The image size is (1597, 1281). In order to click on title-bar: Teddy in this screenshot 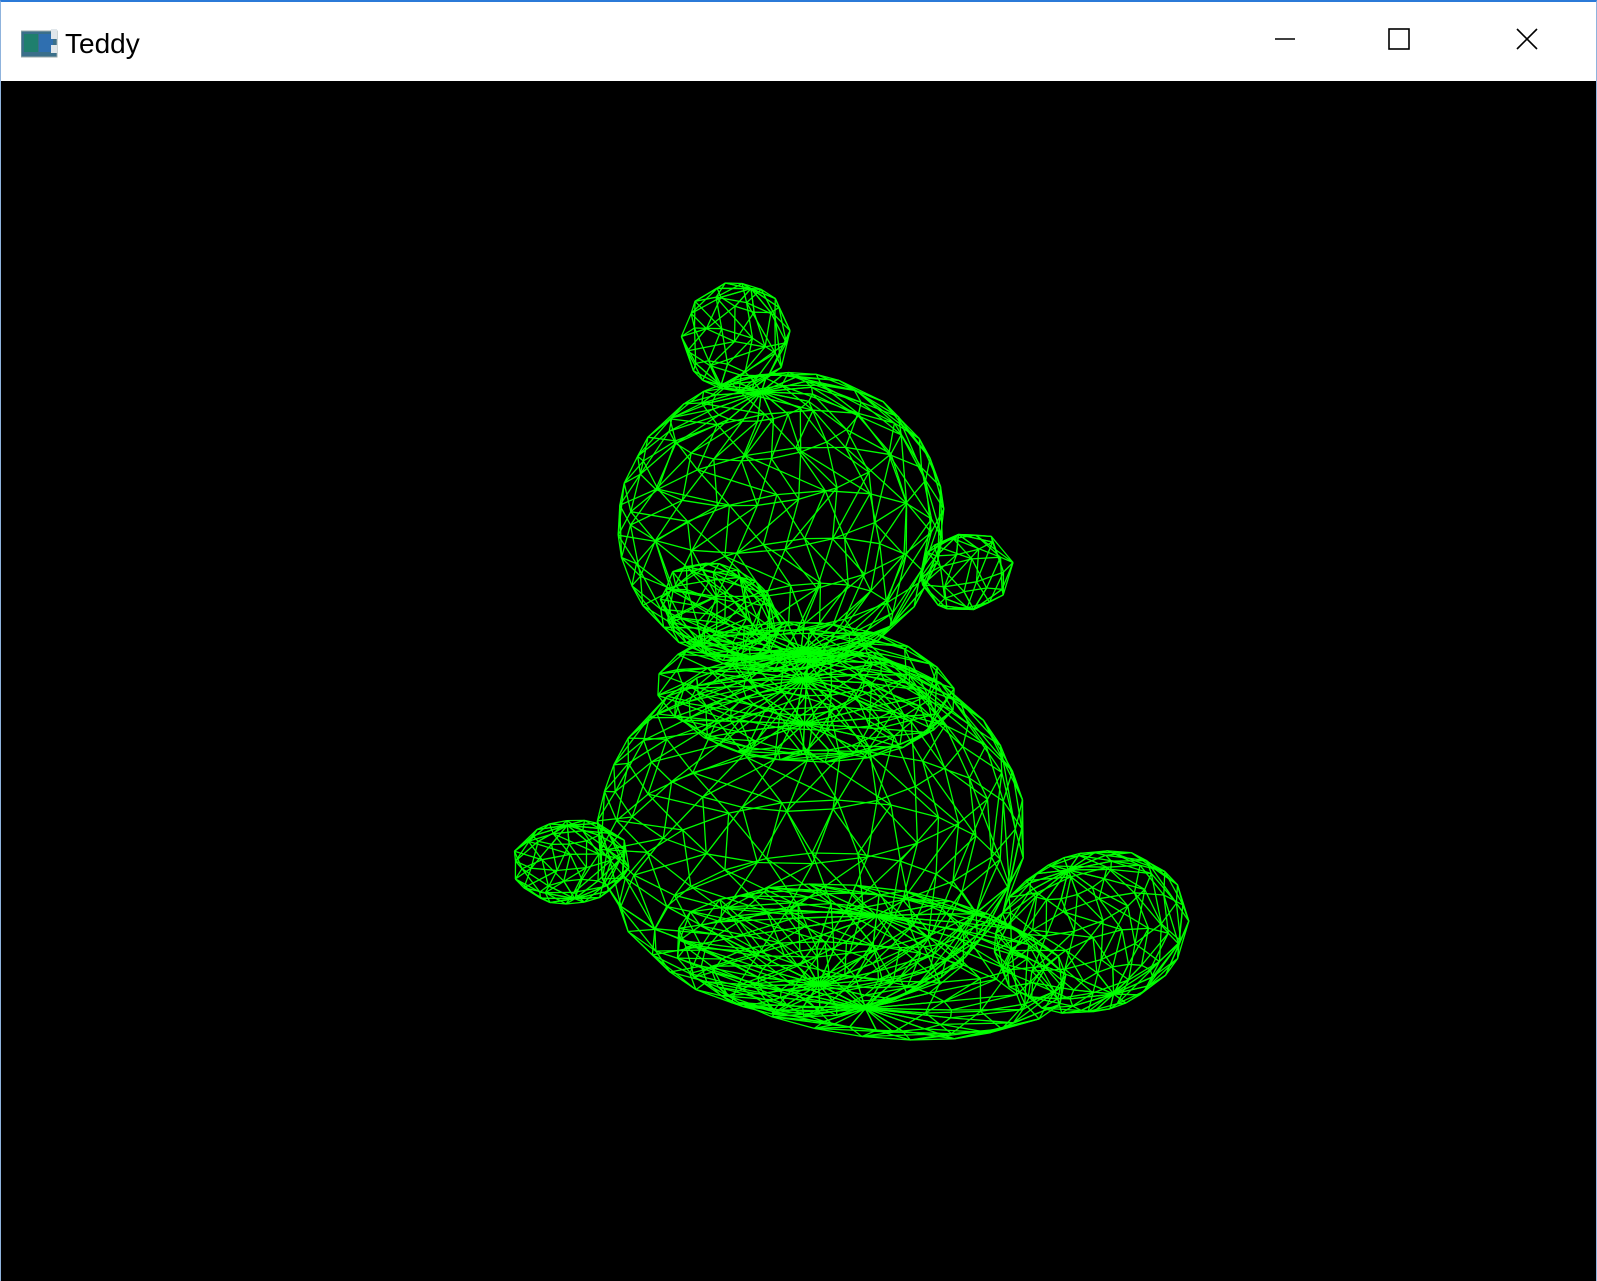, I will do `click(798, 41)`.